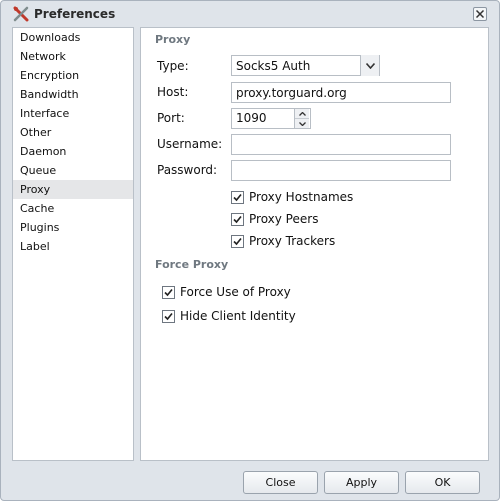 The width and height of the screenshot is (502, 503). Describe the element at coordinates (284, 219) in the screenshot. I see `proxy-peers-label: Proxy Peers` at that location.